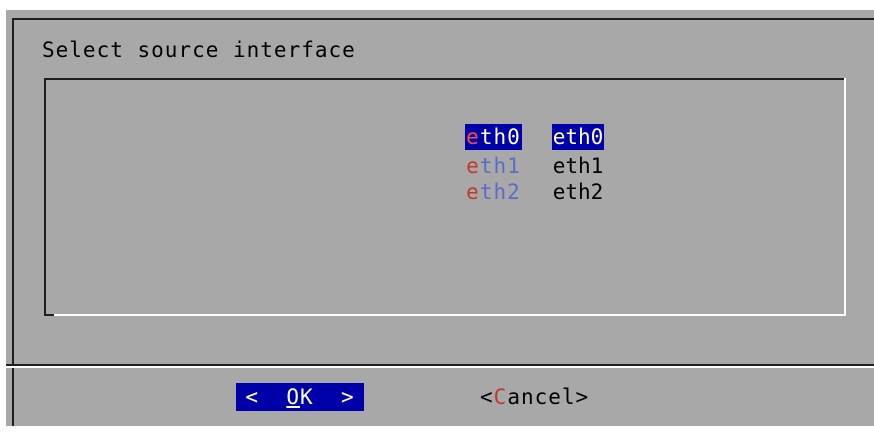  Describe the element at coordinates (307, 397) in the screenshot. I see `button-label: K` at that location.